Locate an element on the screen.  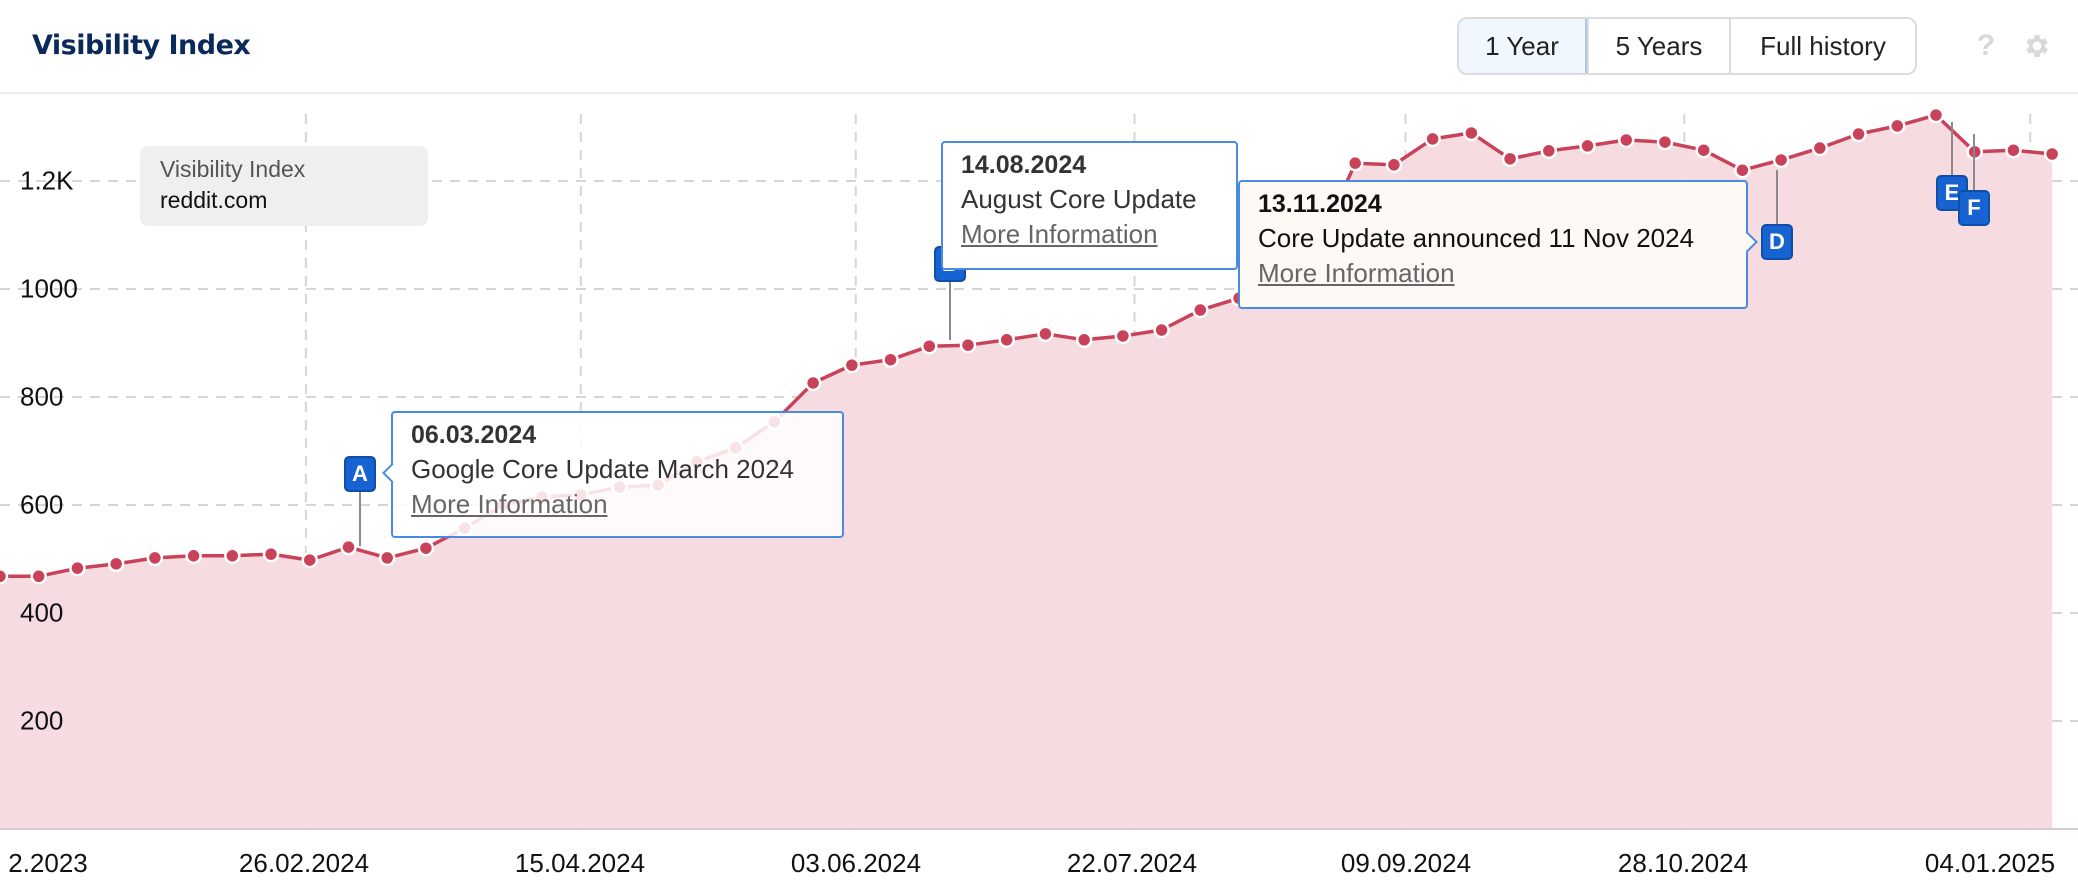
x-tick-label: 09.09.2024 is located at coordinates (1406, 863).